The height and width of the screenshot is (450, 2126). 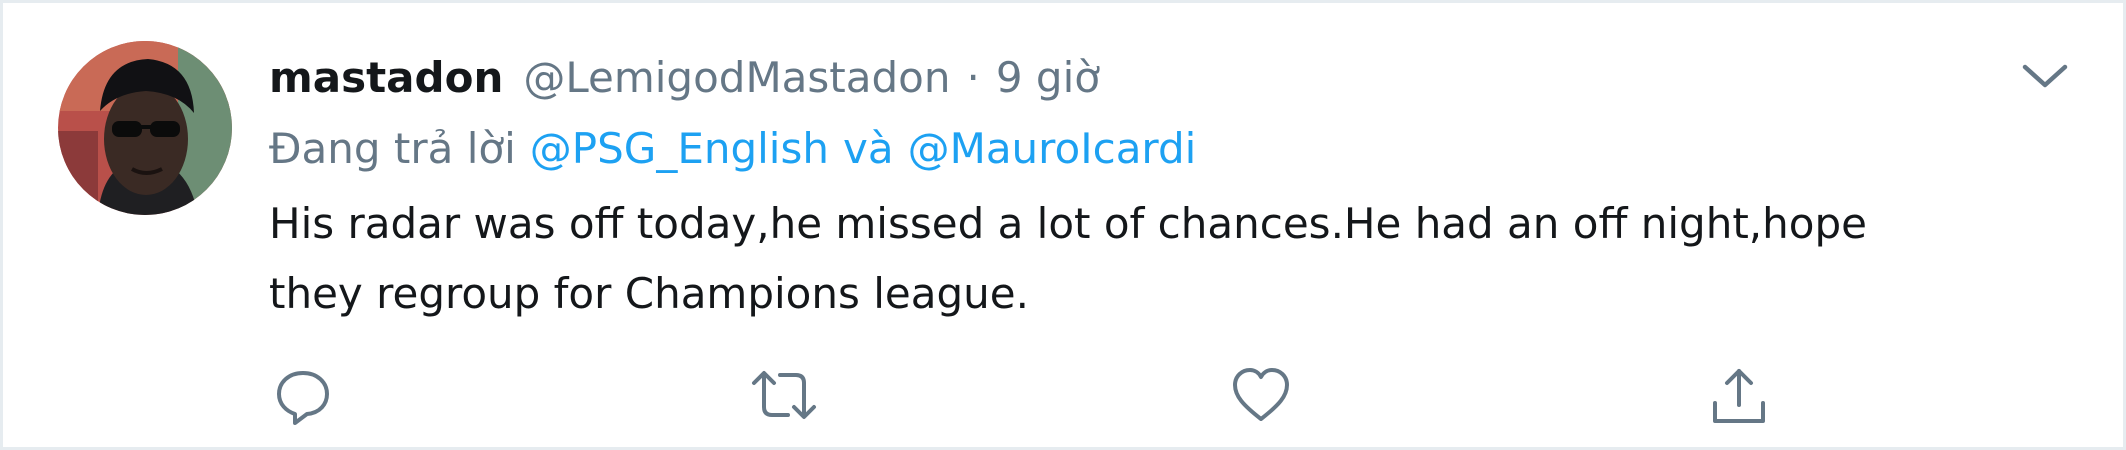 What do you see at coordinates (2045, 77) in the screenshot?
I see `chevron-down-icon` at bounding box center [2045, 77].